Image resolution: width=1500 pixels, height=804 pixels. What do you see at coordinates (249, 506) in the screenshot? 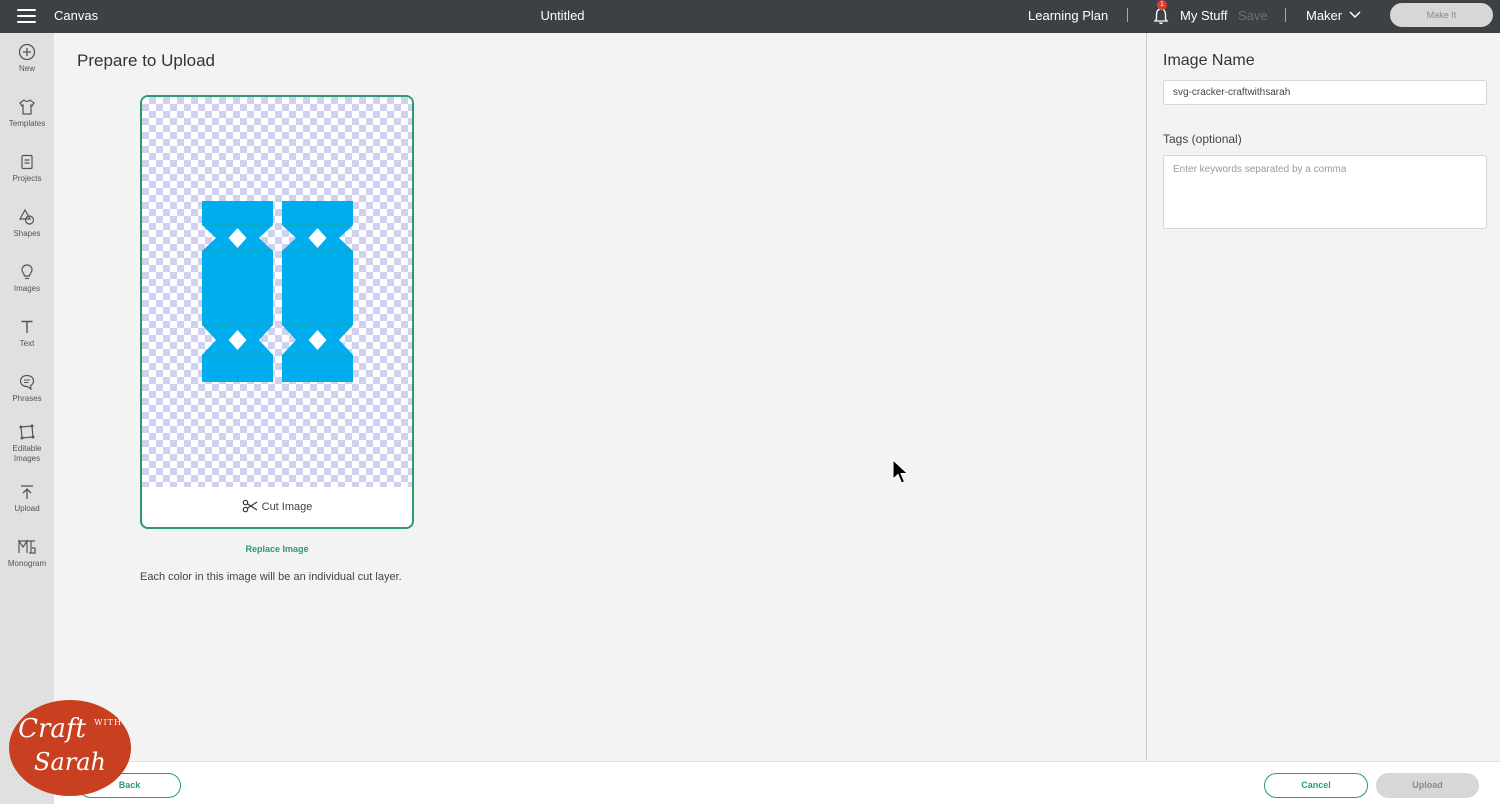
I see `scissors-icon` at bounding box center [249, 506].